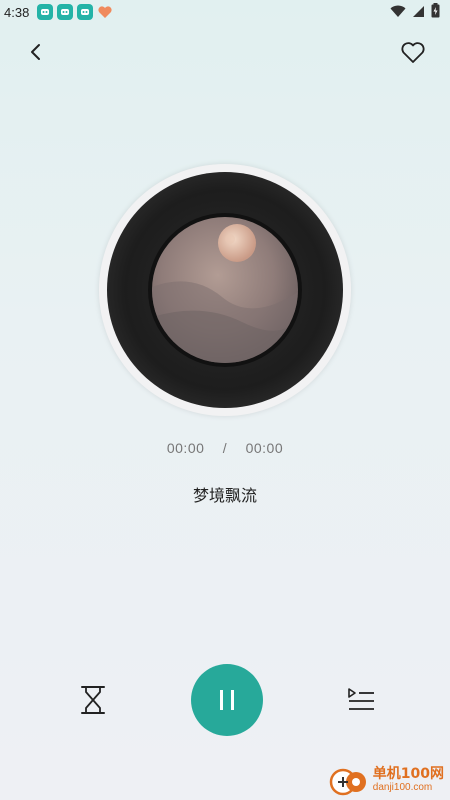 The height and width of the screenshot is (800, 450). I want to click on status-left: 4:38, so click(58, 12).